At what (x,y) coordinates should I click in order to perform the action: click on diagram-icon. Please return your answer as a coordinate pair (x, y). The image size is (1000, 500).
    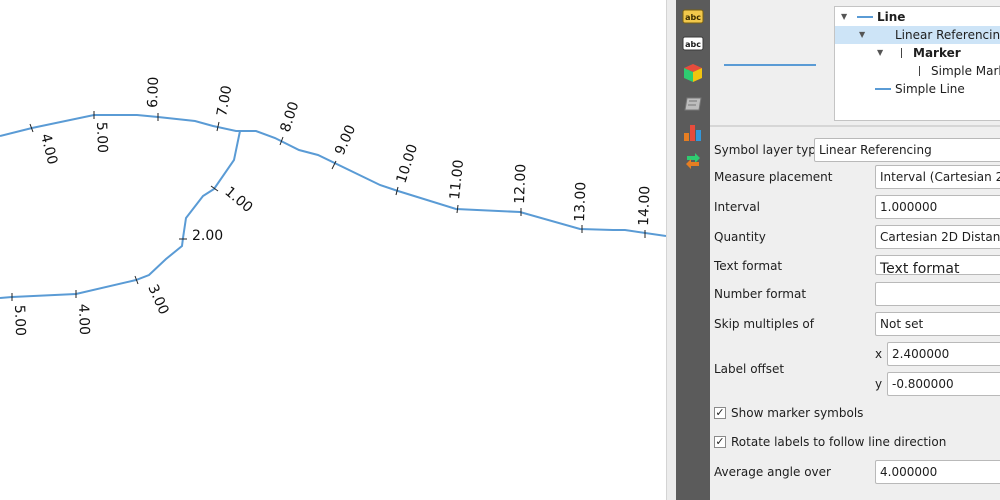
    Looking at the image, I should click on (693, 132).